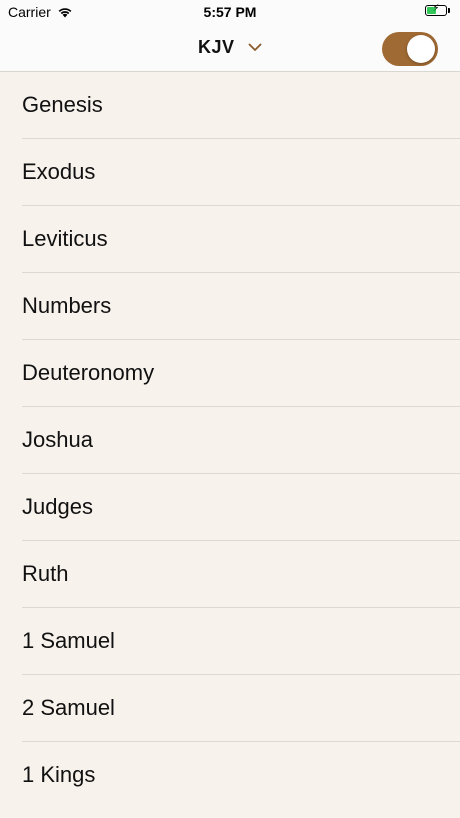  Describe the element at coordinates (241, 239) in the screenshot. I see `list-item: Leviticus` at that location.